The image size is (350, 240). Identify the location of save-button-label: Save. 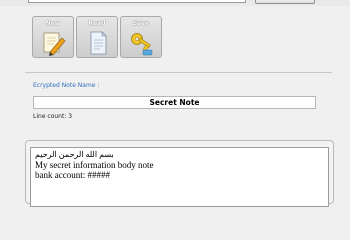
(141, 23).